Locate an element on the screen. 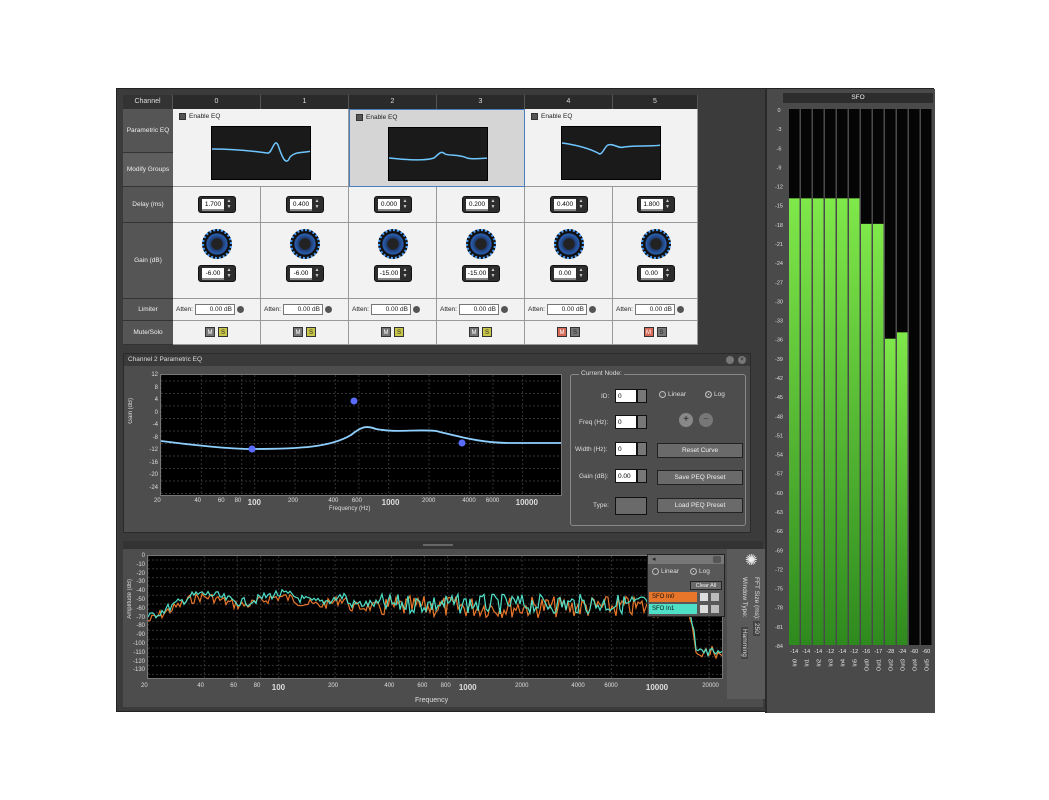  gain-stepper-icon-1: ▲ ▼ is located at coordinates (317, 273).